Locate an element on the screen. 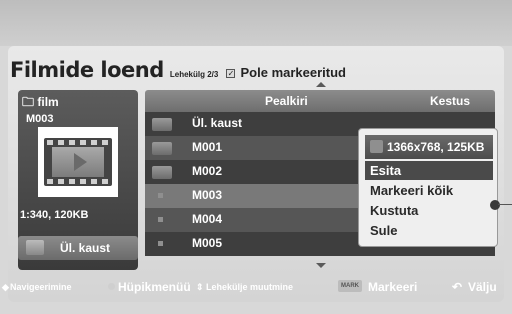 The width and height of the screenshot is (512, 314). menu-item-play: Esita is located at coordinates (429, 170).